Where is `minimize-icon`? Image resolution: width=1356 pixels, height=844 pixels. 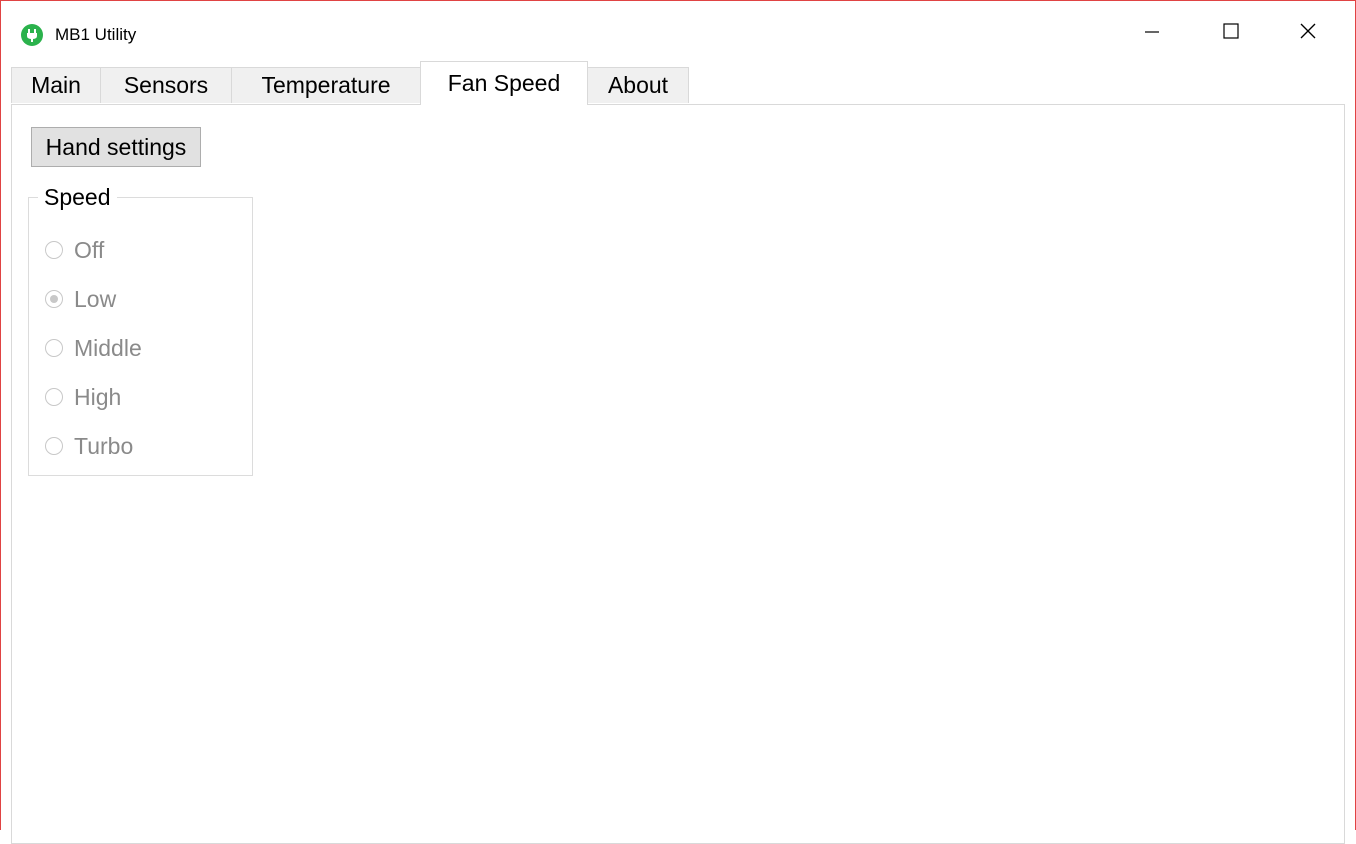 minimize-icon is located at coordinates (1152, 32).